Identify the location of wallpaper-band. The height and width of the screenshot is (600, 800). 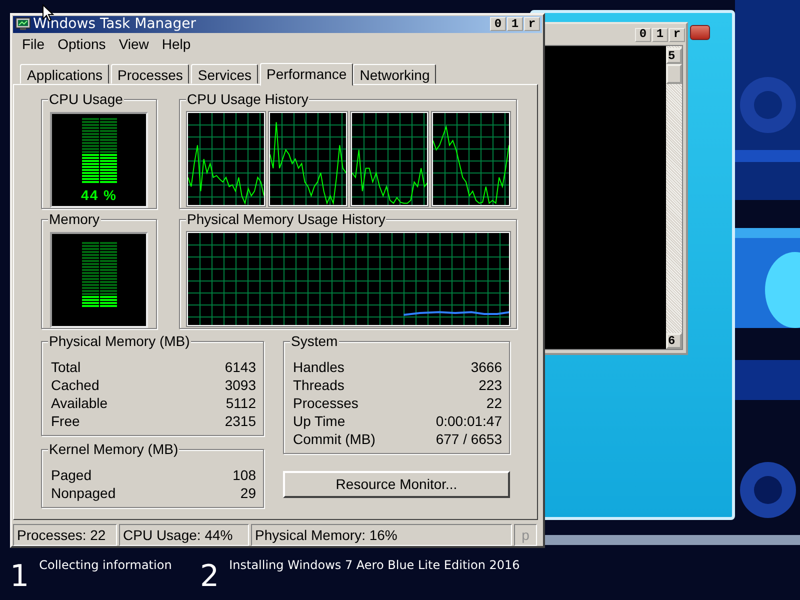
(767, 380).